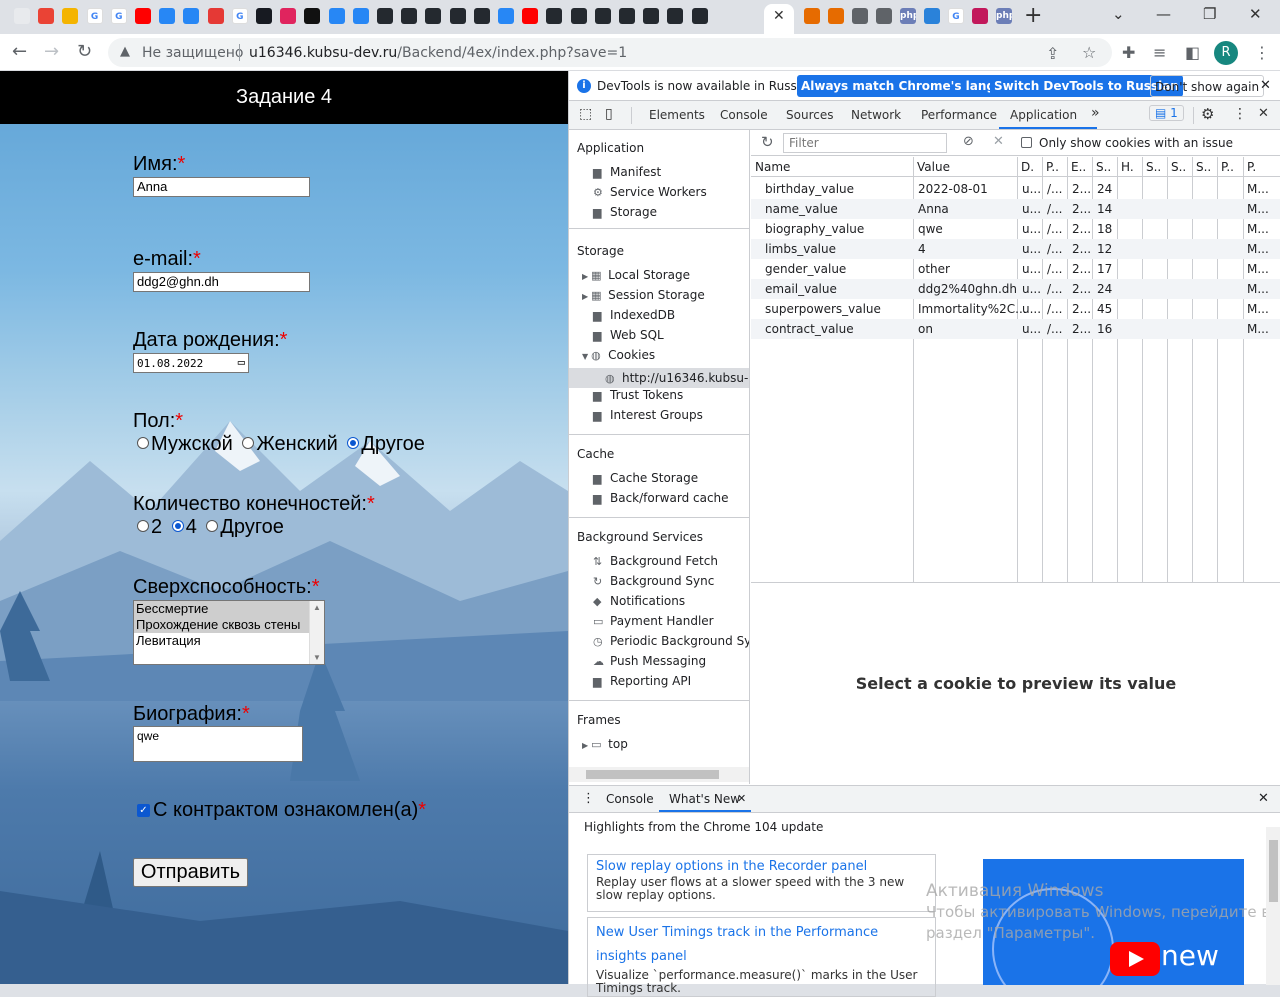 This screenshot has width=1280, height=997. What do you see at coordinates (588, 798) in the screenshot?
I see `drawer-menu-icon: ⋮` at bounding box center [588, 798].